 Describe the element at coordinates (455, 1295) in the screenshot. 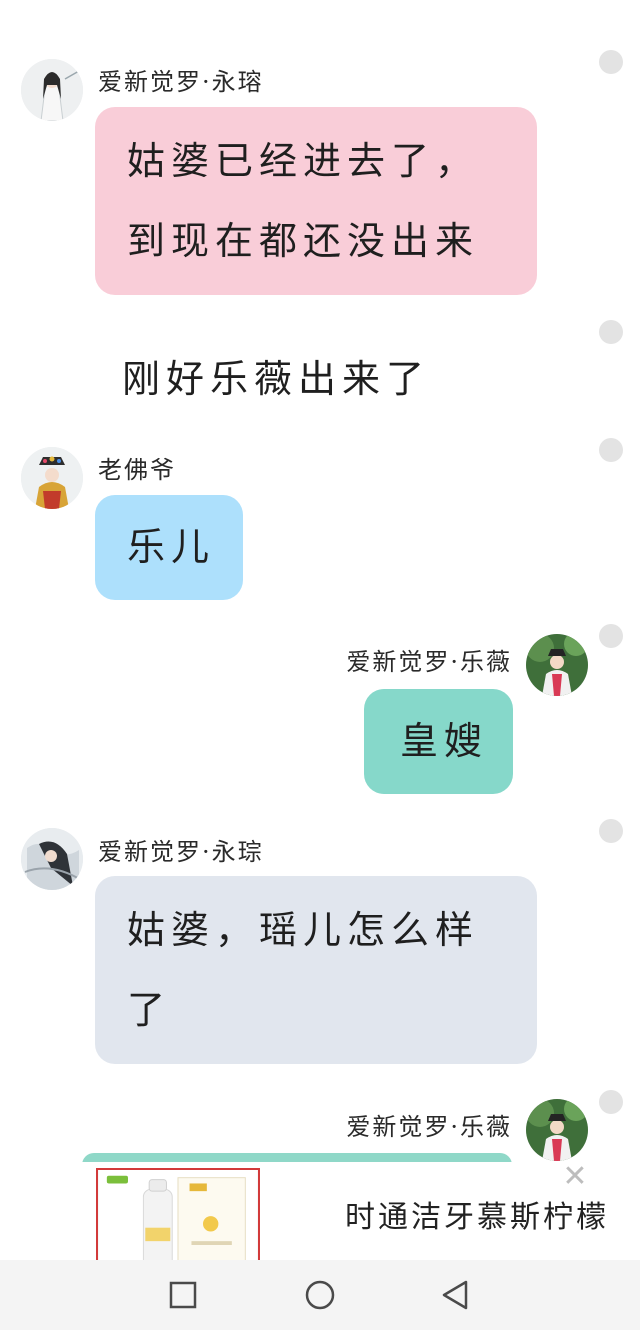

I see `back-icon` at that location.